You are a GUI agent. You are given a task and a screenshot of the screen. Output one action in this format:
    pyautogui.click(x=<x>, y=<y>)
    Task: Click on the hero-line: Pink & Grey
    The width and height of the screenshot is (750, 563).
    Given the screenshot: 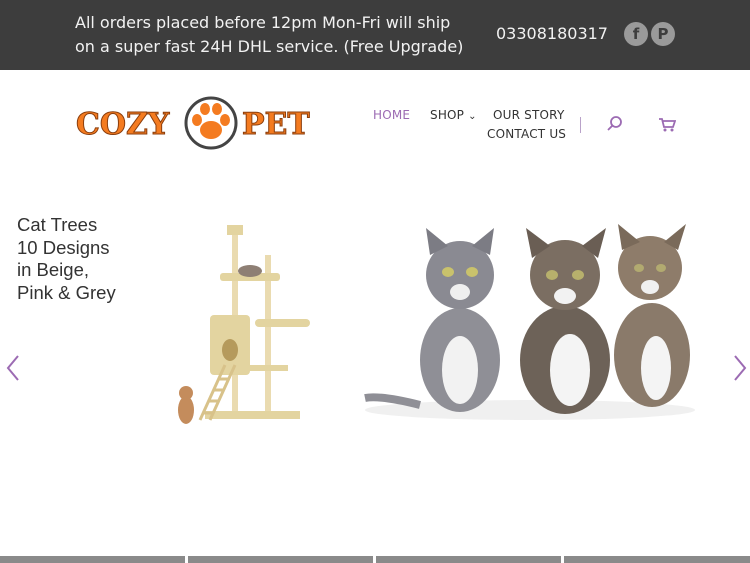 What is the action you would take?
    pyautogui.click(x=66, y=292)
    